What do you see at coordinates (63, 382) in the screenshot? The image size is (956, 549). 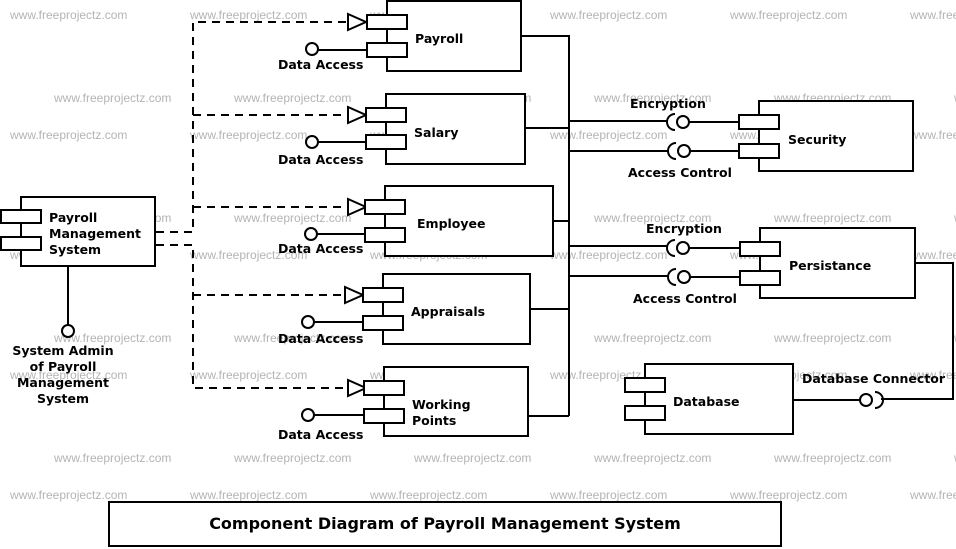 I see `svg-text: Management` at bounding box center [63, 382].